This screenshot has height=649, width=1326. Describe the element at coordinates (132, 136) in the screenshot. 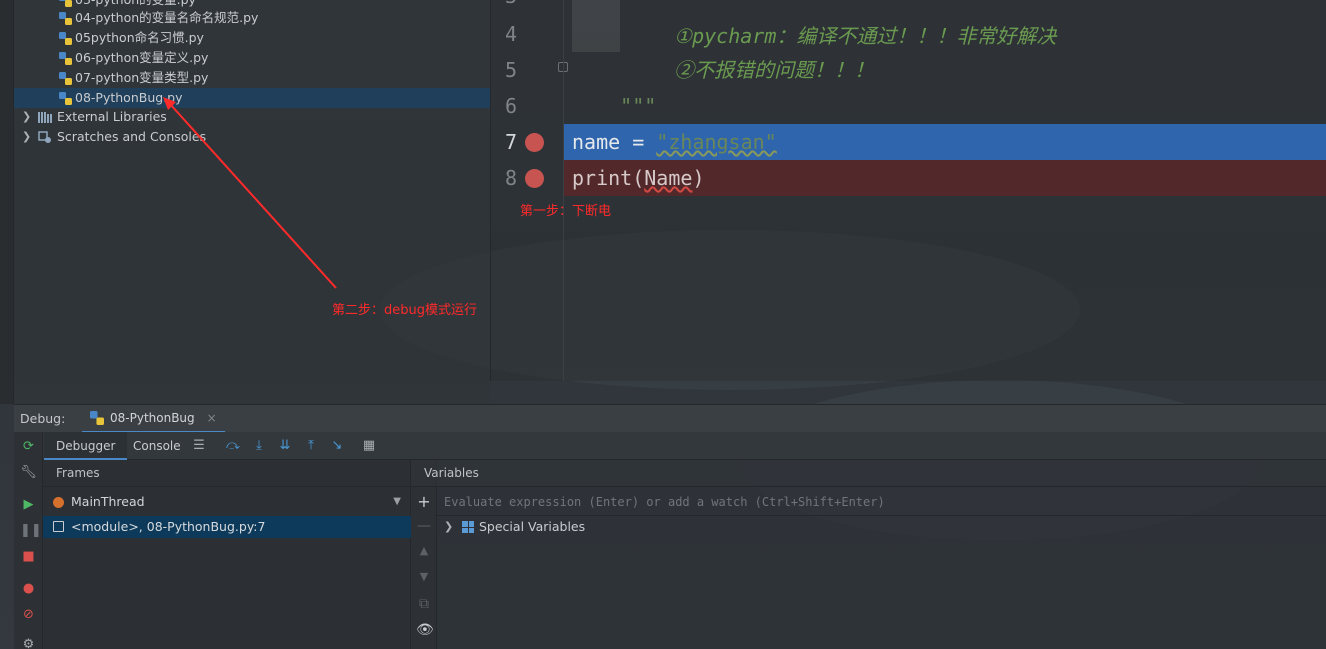

I see `tree-item-label: Scratches and Consoles` at that location.